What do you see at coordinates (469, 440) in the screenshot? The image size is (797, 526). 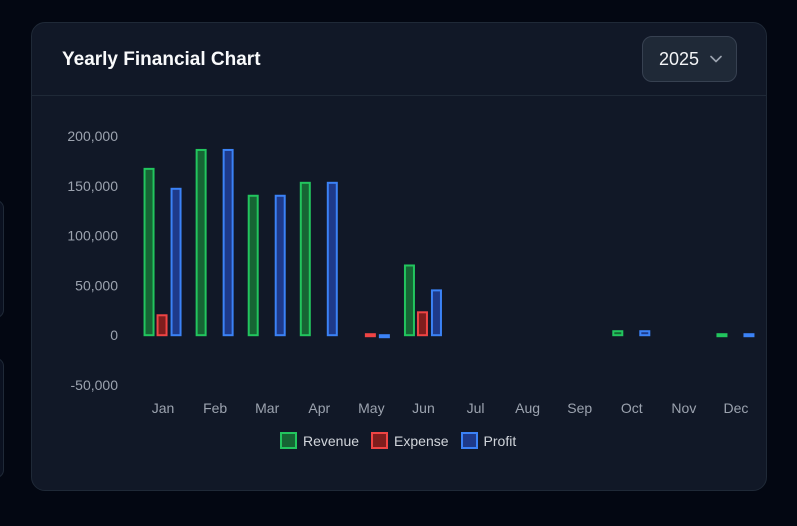 I see `legend-swatch-profit` at bounding box center [469, 440].